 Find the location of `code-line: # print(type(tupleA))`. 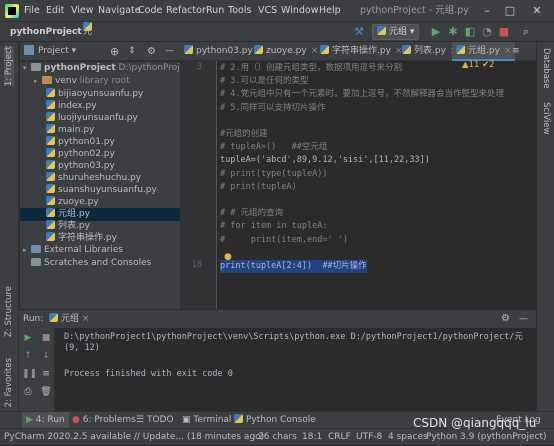

code-line: # print(type(tupleA)) is located at coordinates (274, 173).